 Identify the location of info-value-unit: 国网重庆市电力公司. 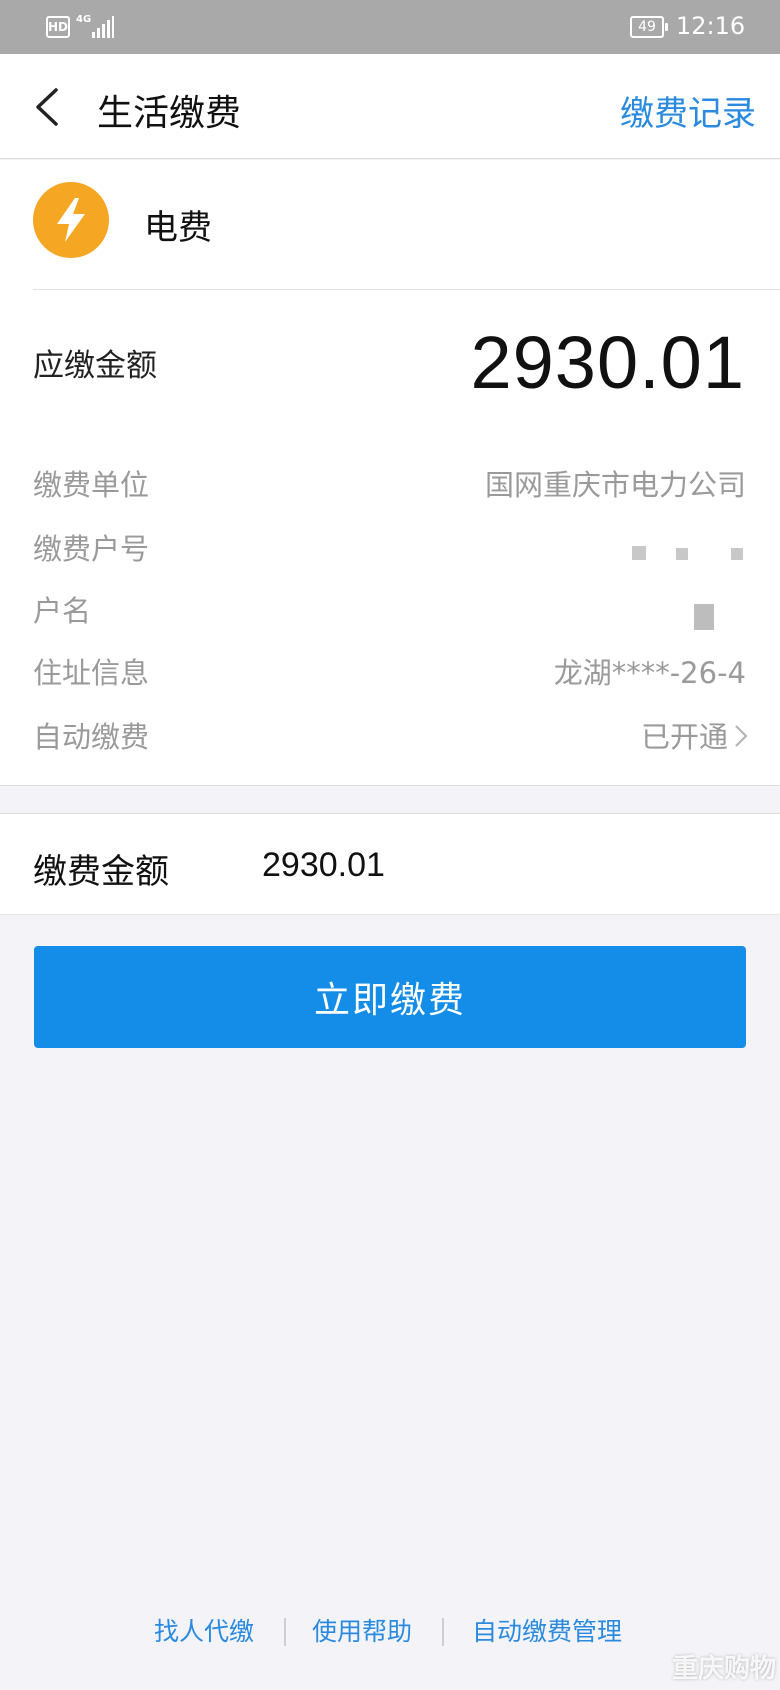
(615, 485).